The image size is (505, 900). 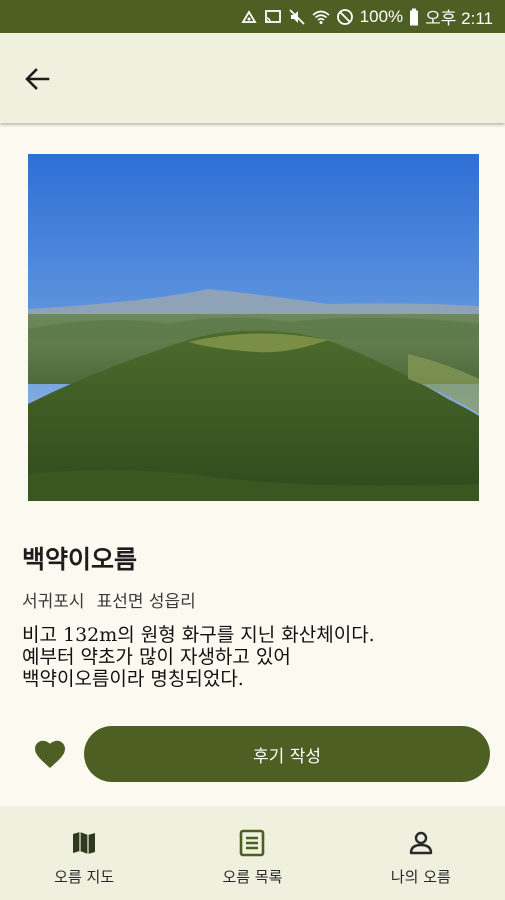 I want to click on description-line: 백약이오름이라 명칭되었다., so click(x=133, y=679).